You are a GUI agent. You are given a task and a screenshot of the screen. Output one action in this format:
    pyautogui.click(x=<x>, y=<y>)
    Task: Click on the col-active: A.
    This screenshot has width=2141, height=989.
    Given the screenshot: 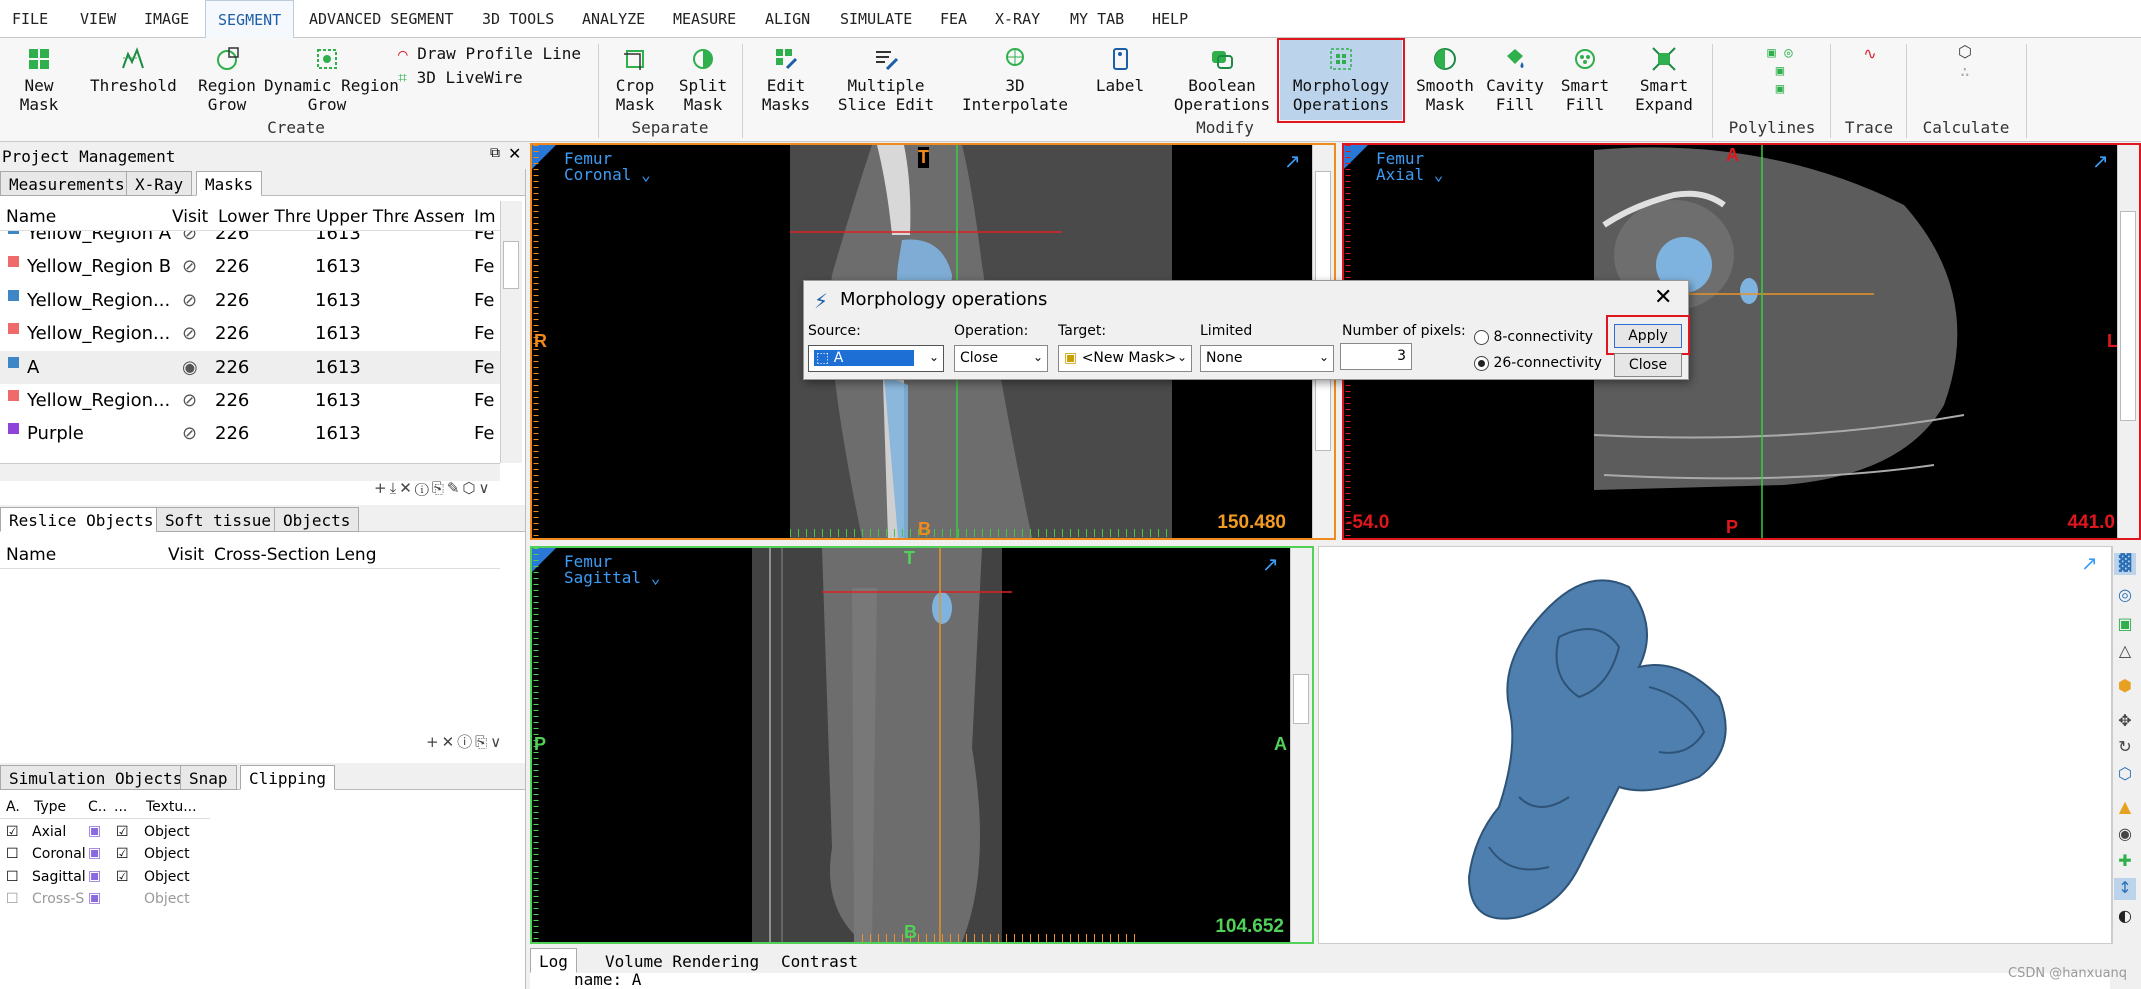 What is the action you would take?
    pyautogui.click(x=13, y=807)
    